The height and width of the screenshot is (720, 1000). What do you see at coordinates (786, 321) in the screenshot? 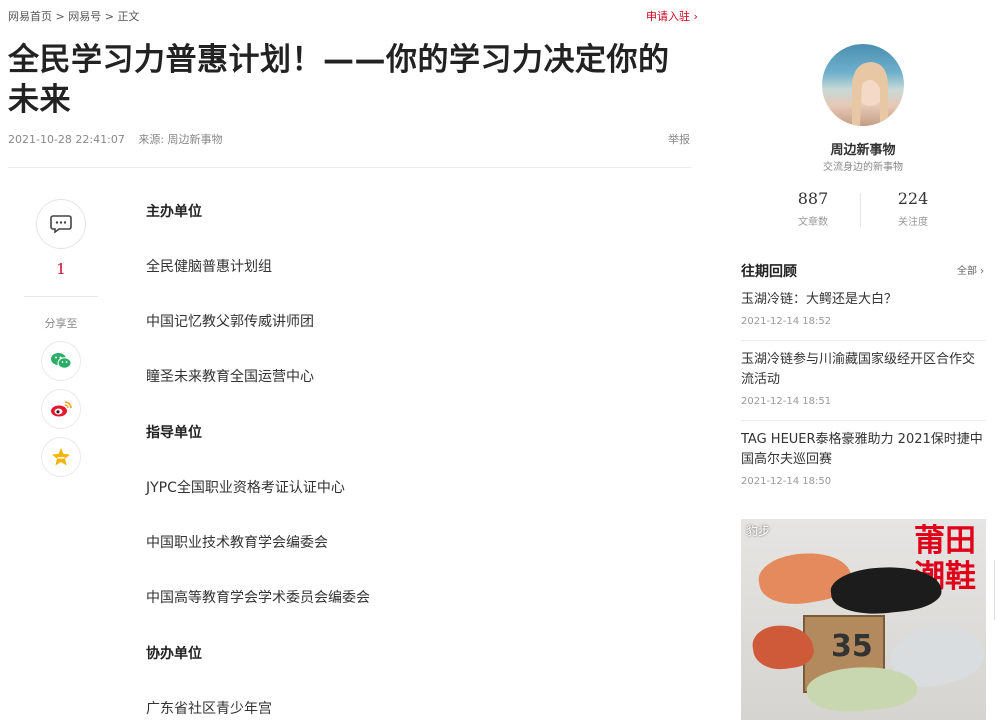
I see `past-article-date: 2021-12-14 18:52` at bounding box center [786, 321].